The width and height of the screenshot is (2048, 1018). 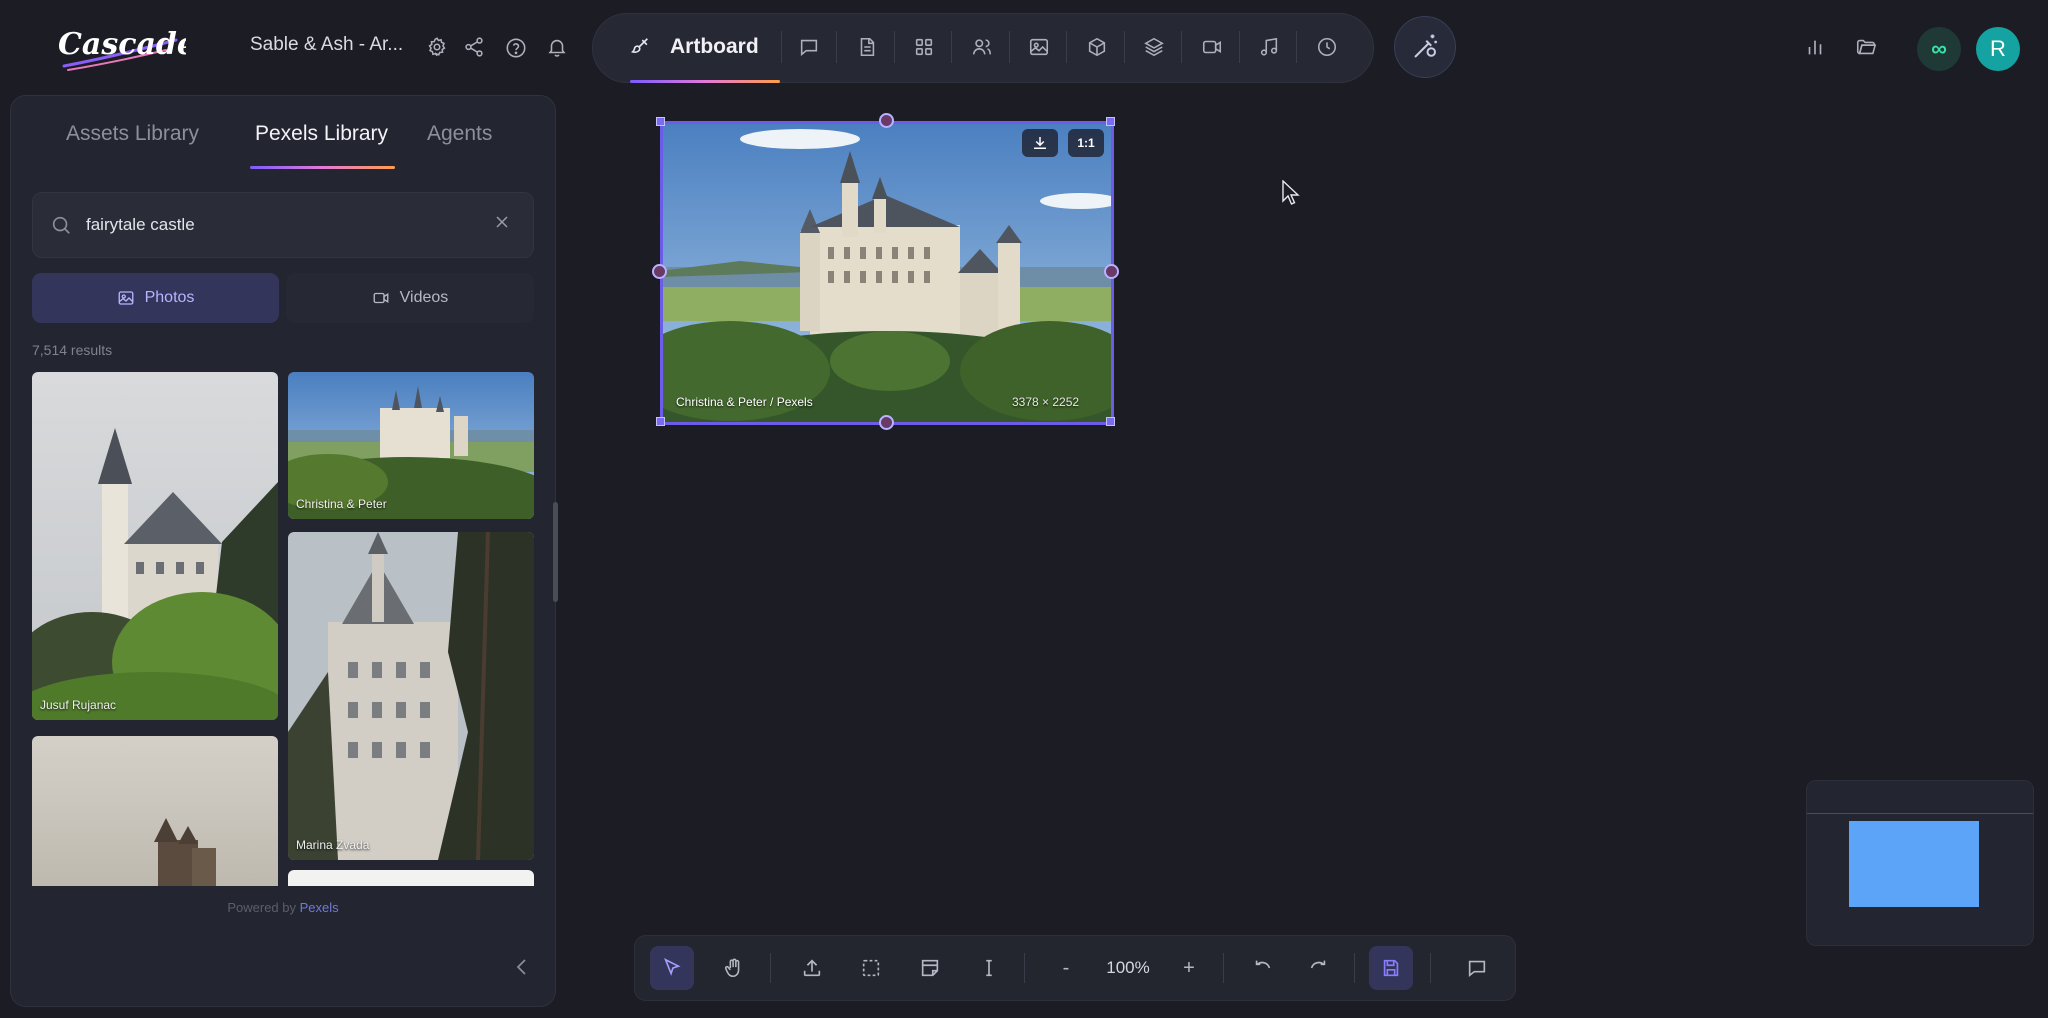 I want to click on users-icon, so click(x=982, y=47).